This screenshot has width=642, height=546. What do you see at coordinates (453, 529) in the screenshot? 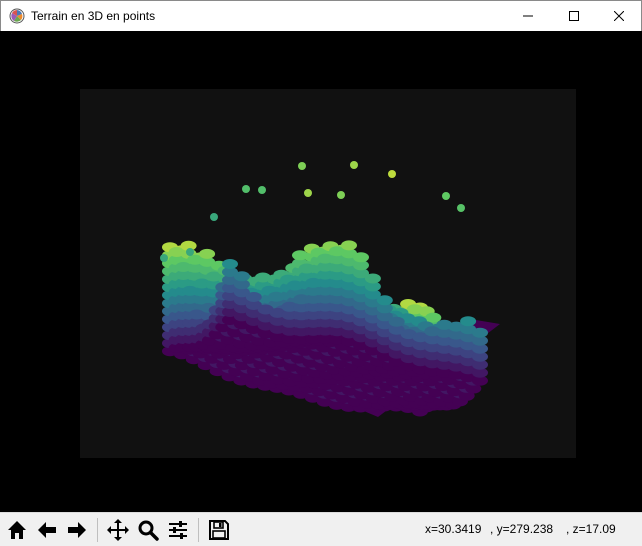
I see `coord-x-readout: x=30.3419` at bounding box center [453, 529].